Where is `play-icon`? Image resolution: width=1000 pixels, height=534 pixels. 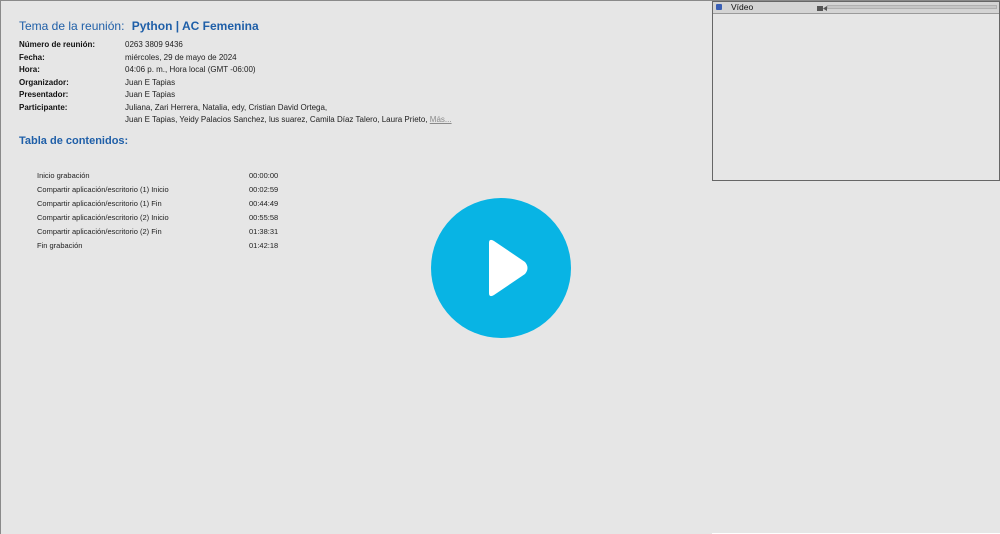 play-icon is located at coordinates (508, 268).